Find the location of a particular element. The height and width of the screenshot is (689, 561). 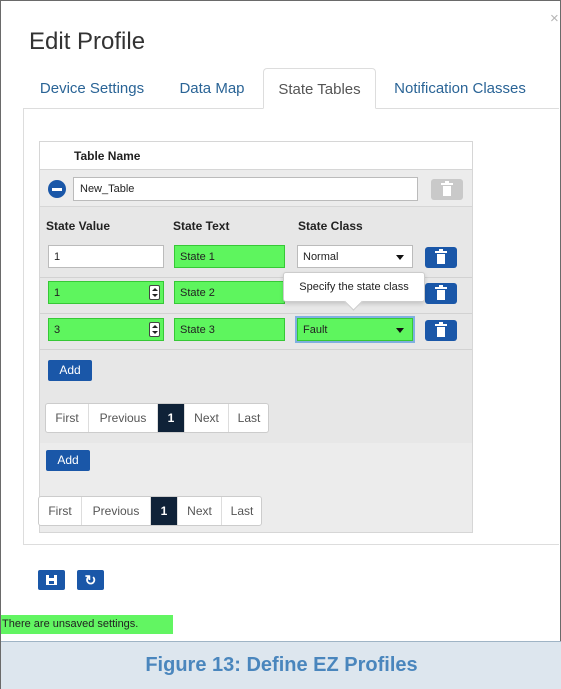

delete-table-button is located at coordinates (447, 189).